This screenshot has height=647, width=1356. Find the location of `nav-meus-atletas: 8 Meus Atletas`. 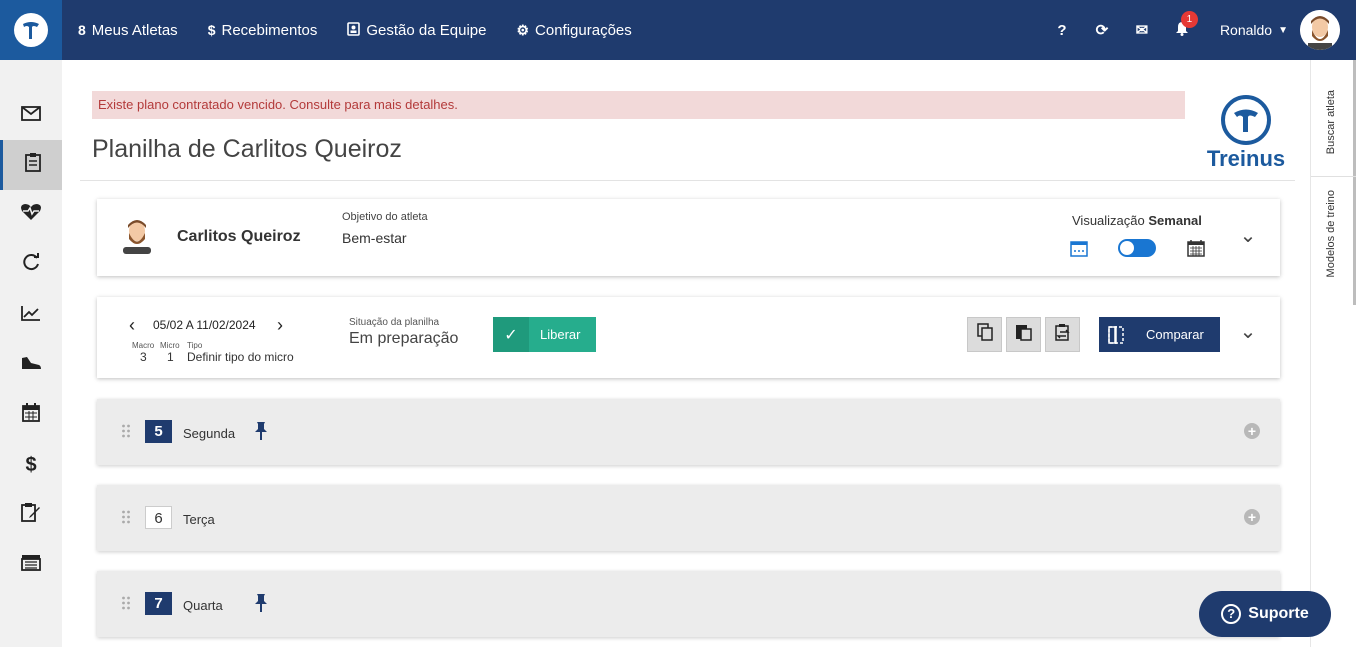

nav-meus-atletas: 8 Meus Atletas is located at coordinates (128, 30).